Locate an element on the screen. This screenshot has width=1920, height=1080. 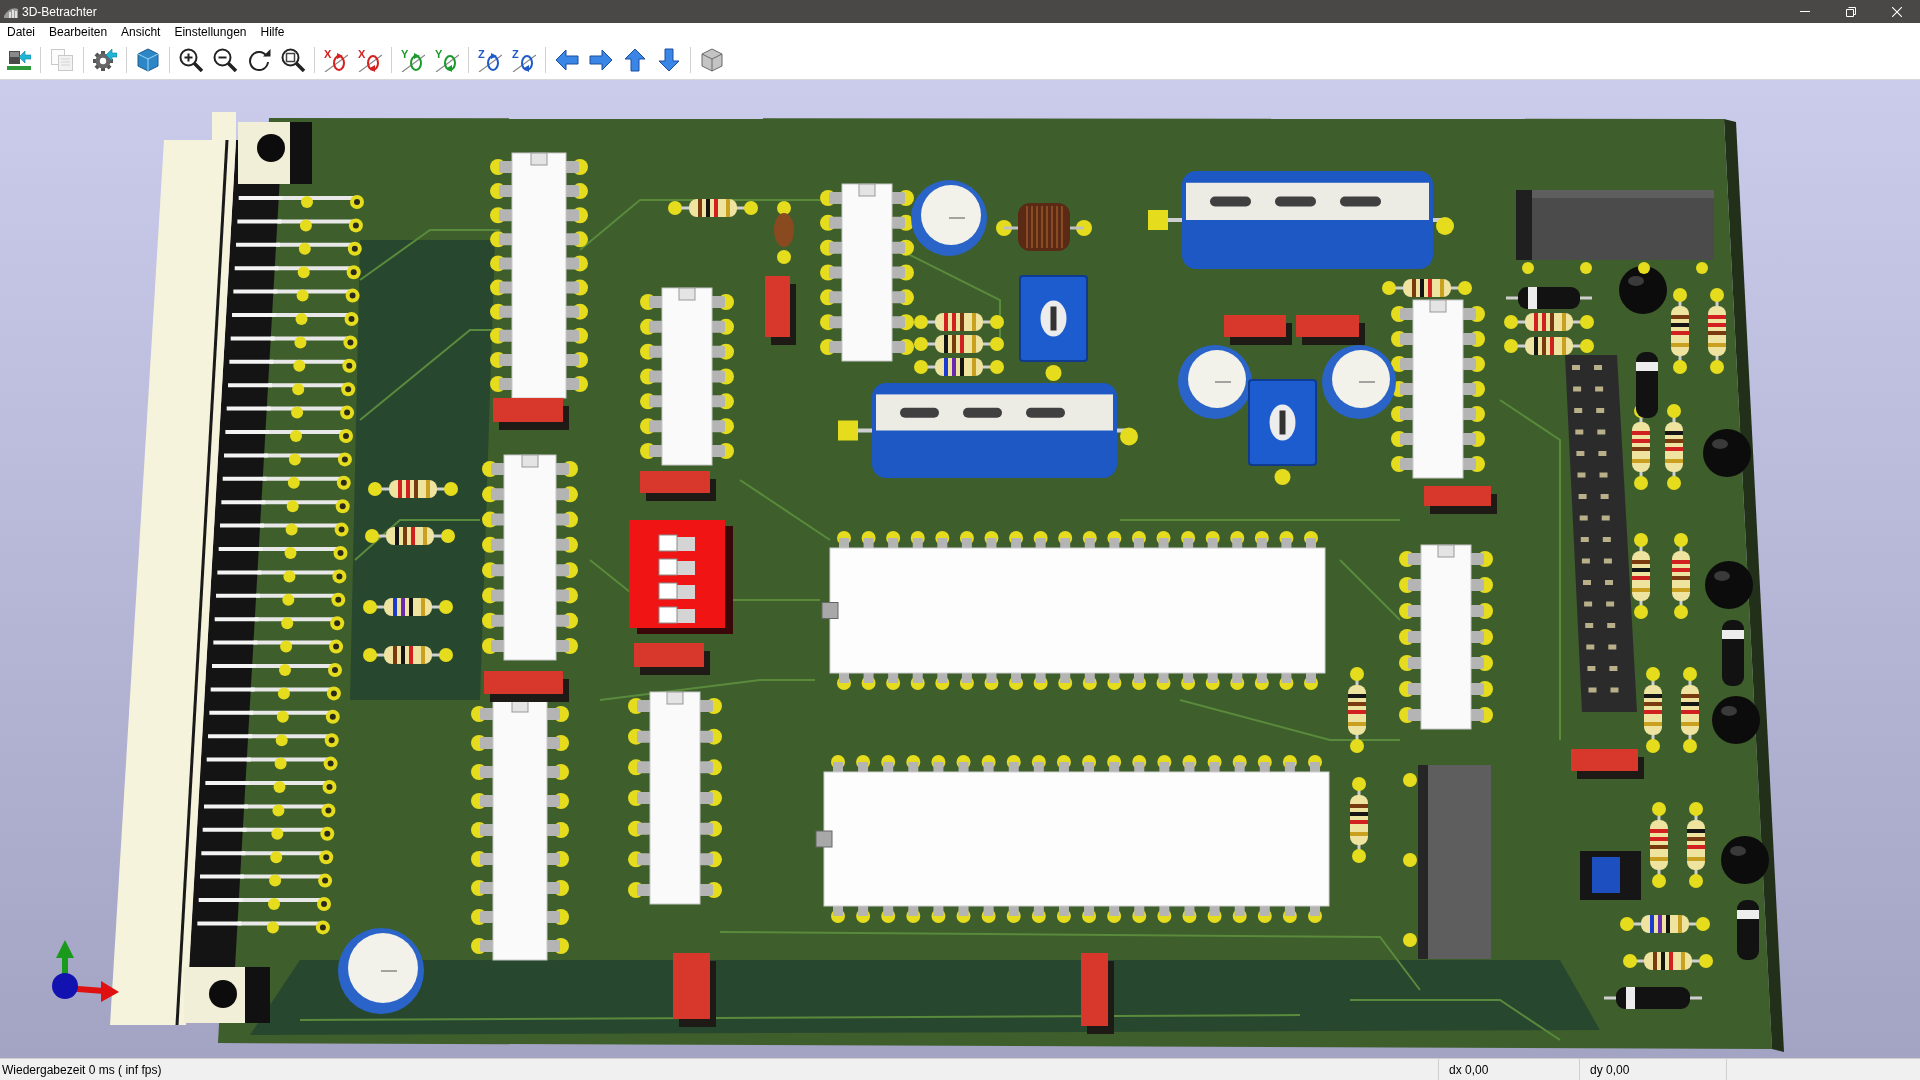
refresh-icon is located at coordinates (259, 60).